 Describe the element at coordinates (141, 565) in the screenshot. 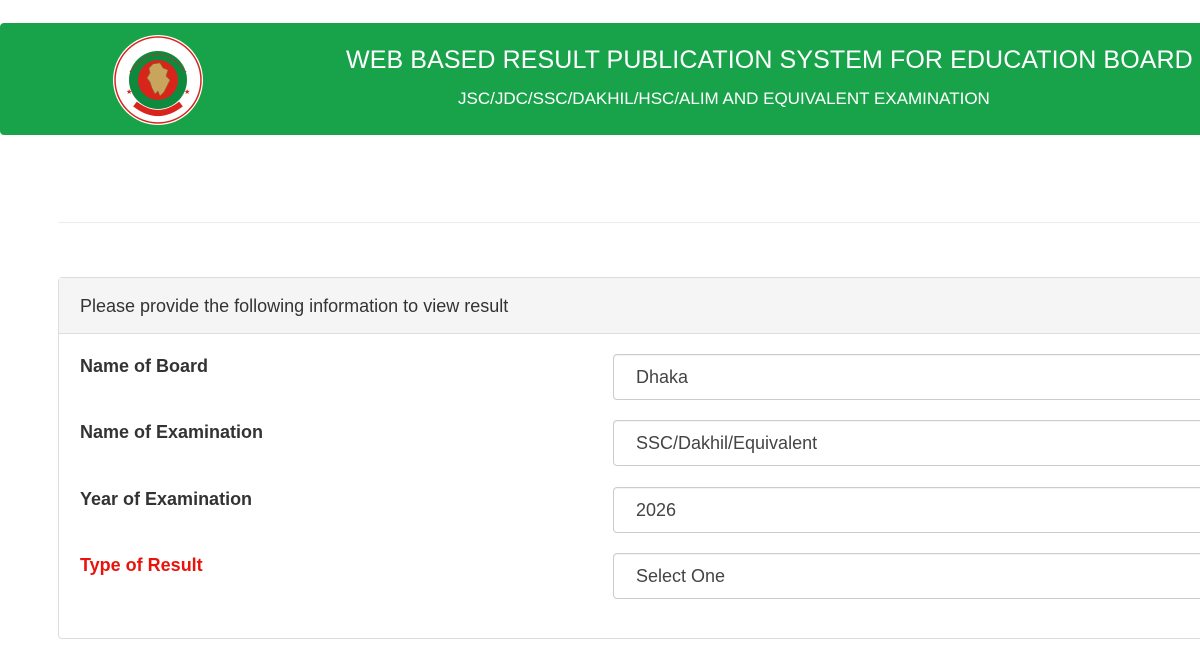

I see `result-type-label: Type of Result` at that location.